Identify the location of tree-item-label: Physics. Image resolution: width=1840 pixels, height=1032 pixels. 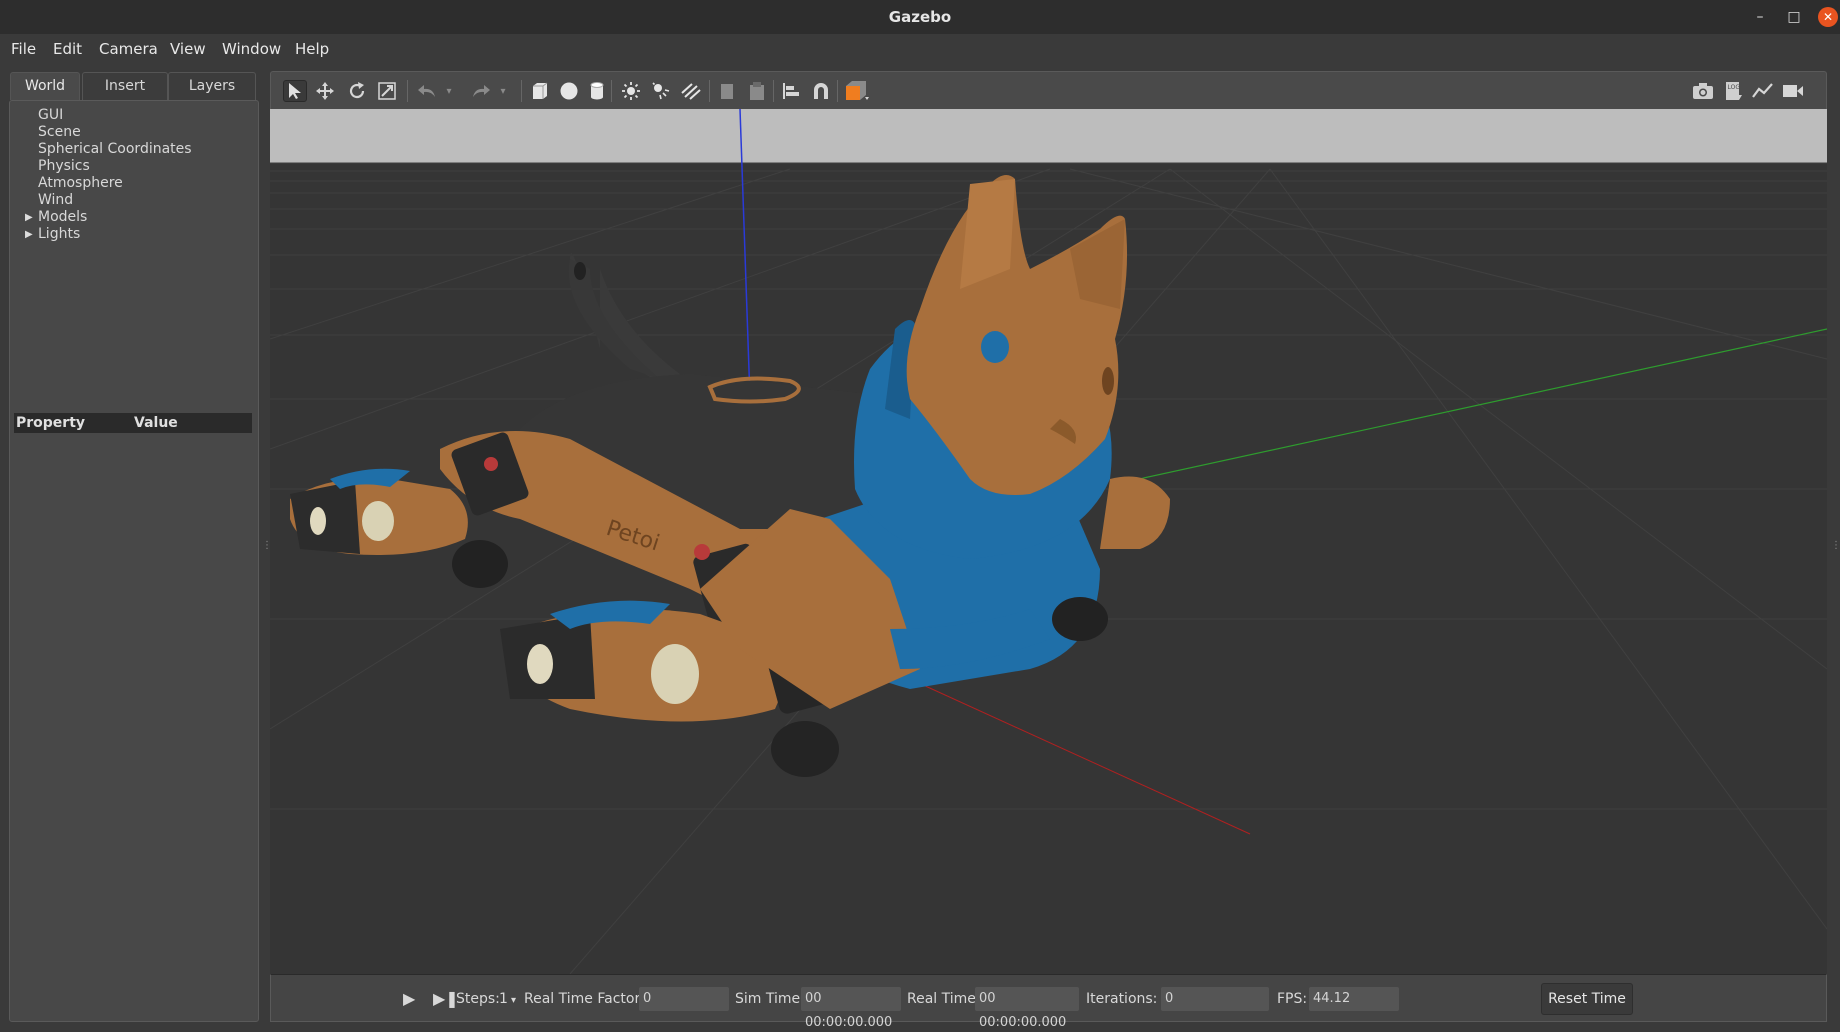
(64, 166).